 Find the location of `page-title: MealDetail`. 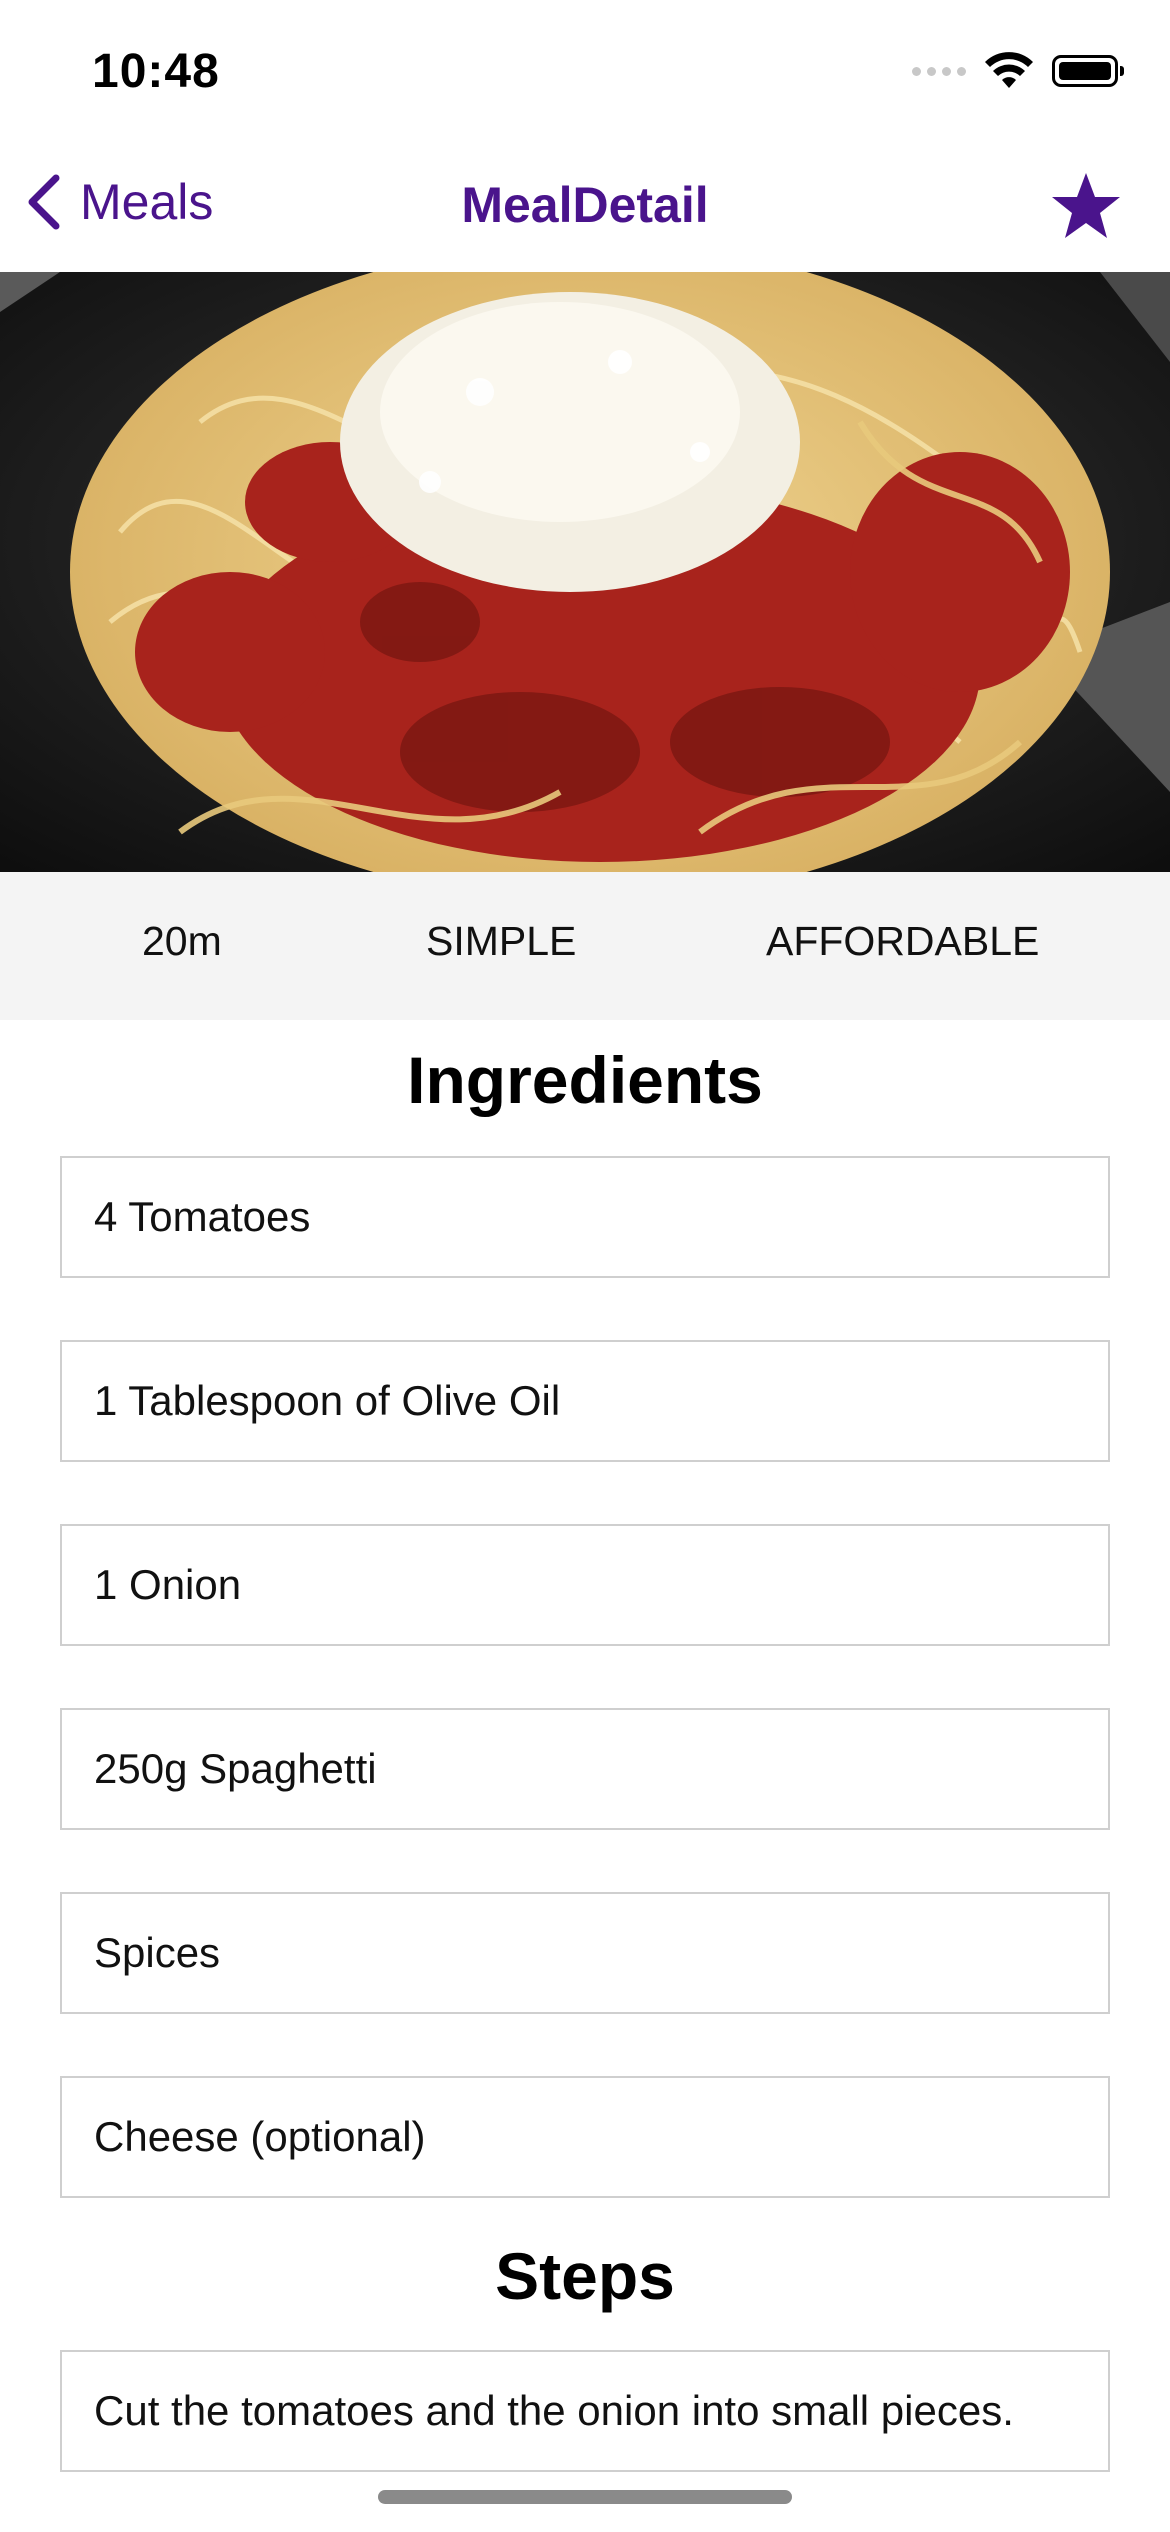

page-title: MealDetail is located at coordinates (585, 205).